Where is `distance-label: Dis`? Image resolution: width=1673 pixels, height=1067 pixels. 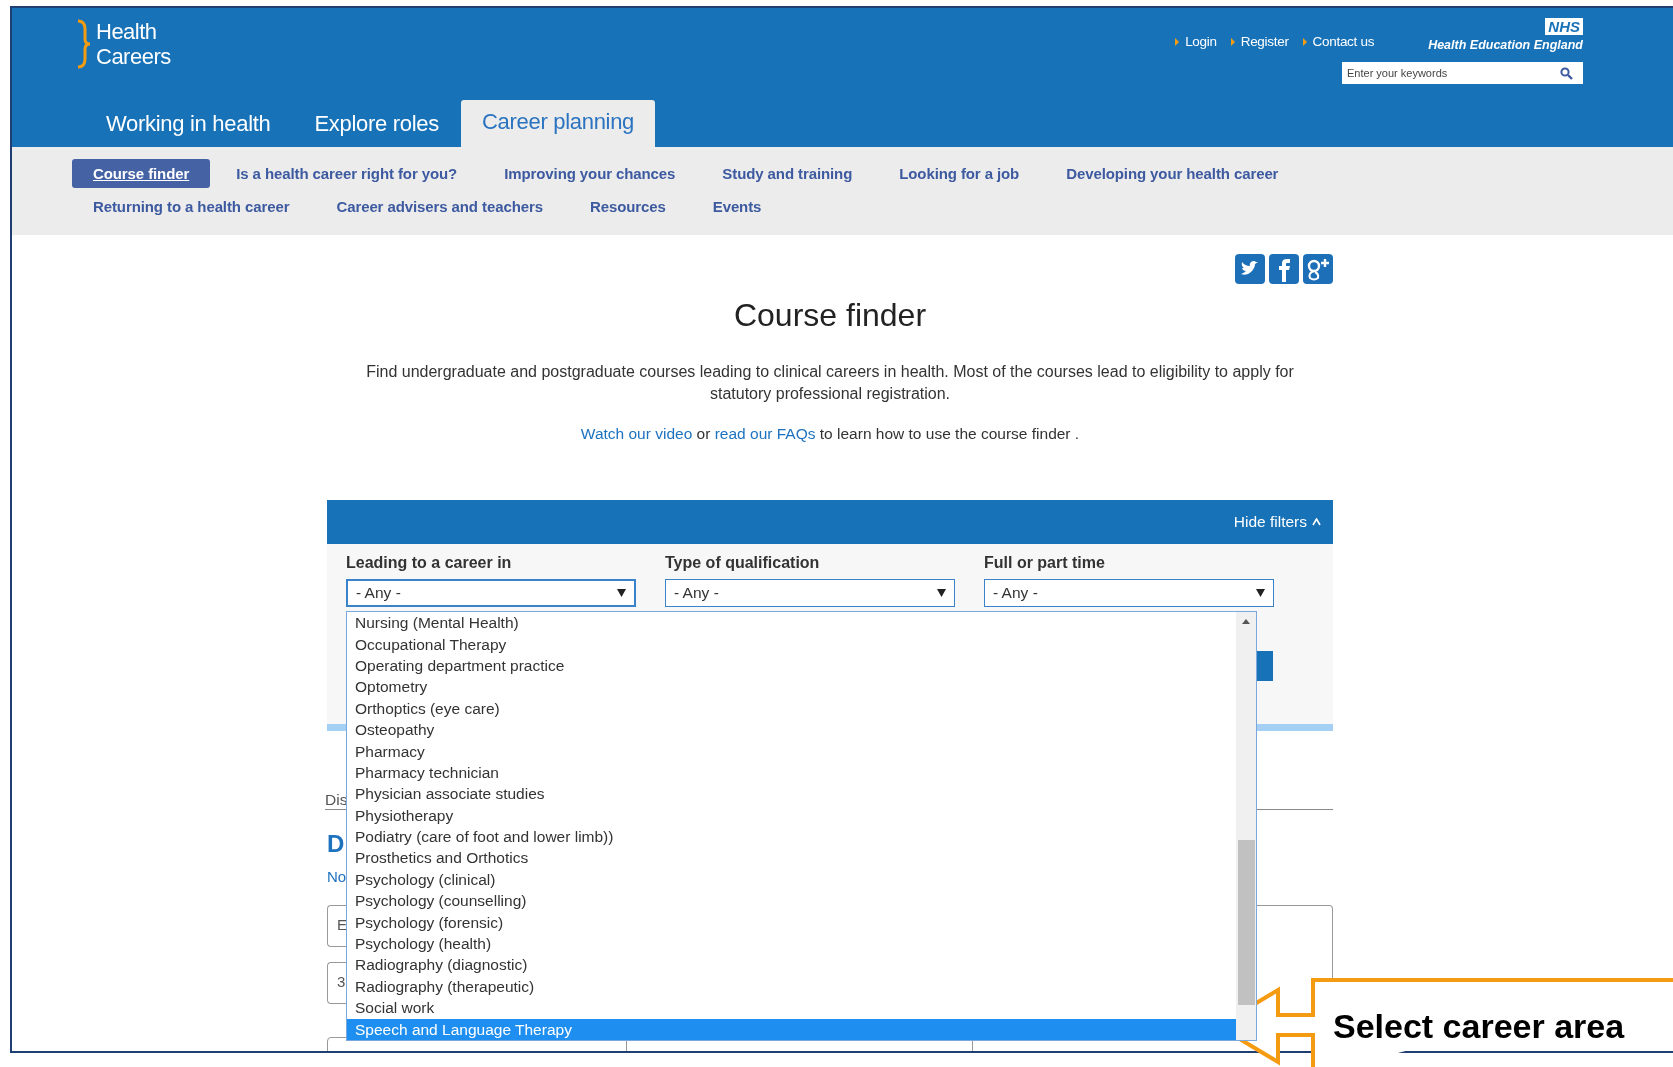
distance-label: Dis is located at coordinates (336, 799).